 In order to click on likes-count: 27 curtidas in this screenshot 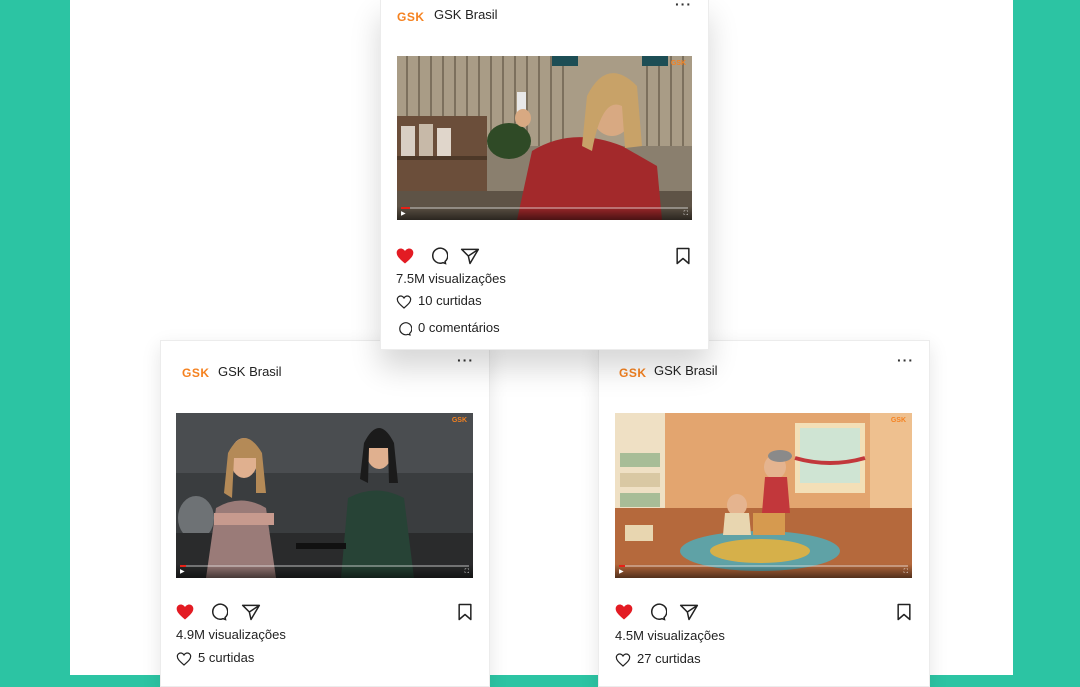, I will do `click(669, 658)`.